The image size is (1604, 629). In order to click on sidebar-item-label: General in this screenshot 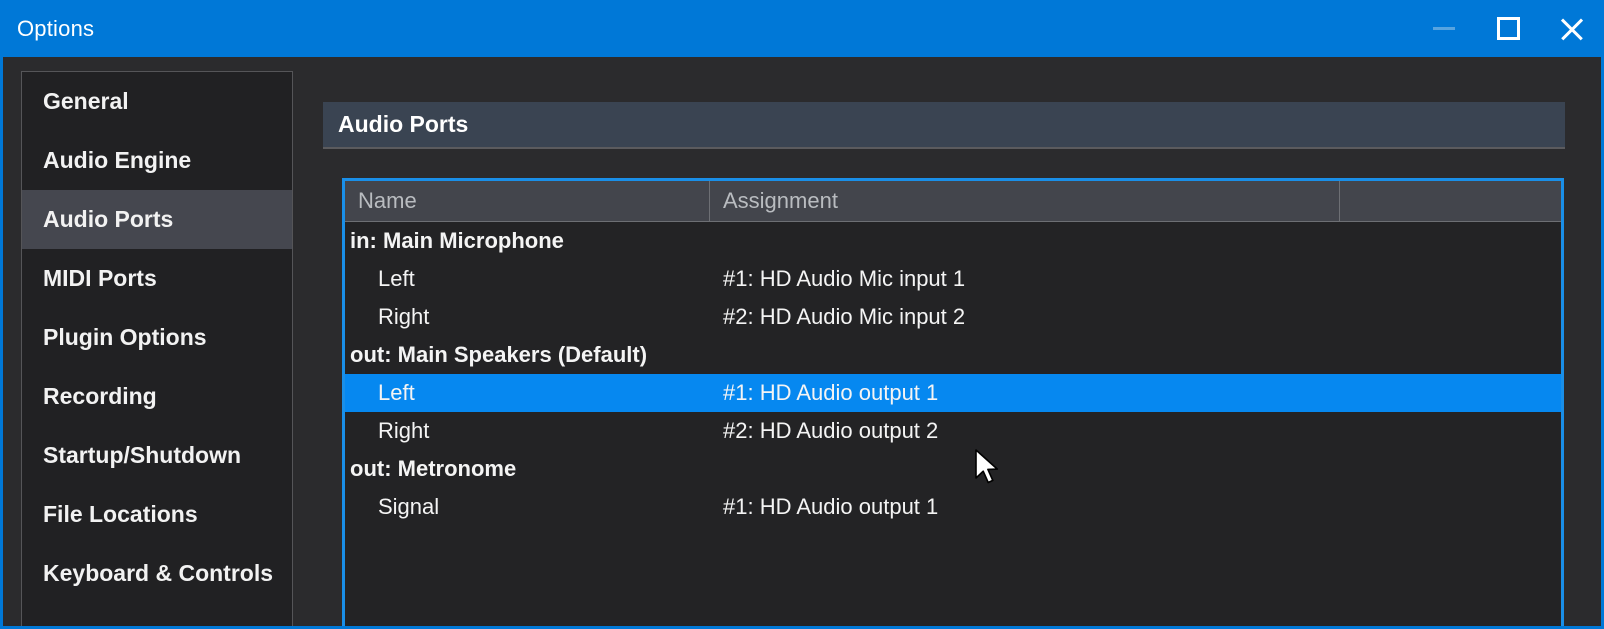, I will do `click(86, 101)`.